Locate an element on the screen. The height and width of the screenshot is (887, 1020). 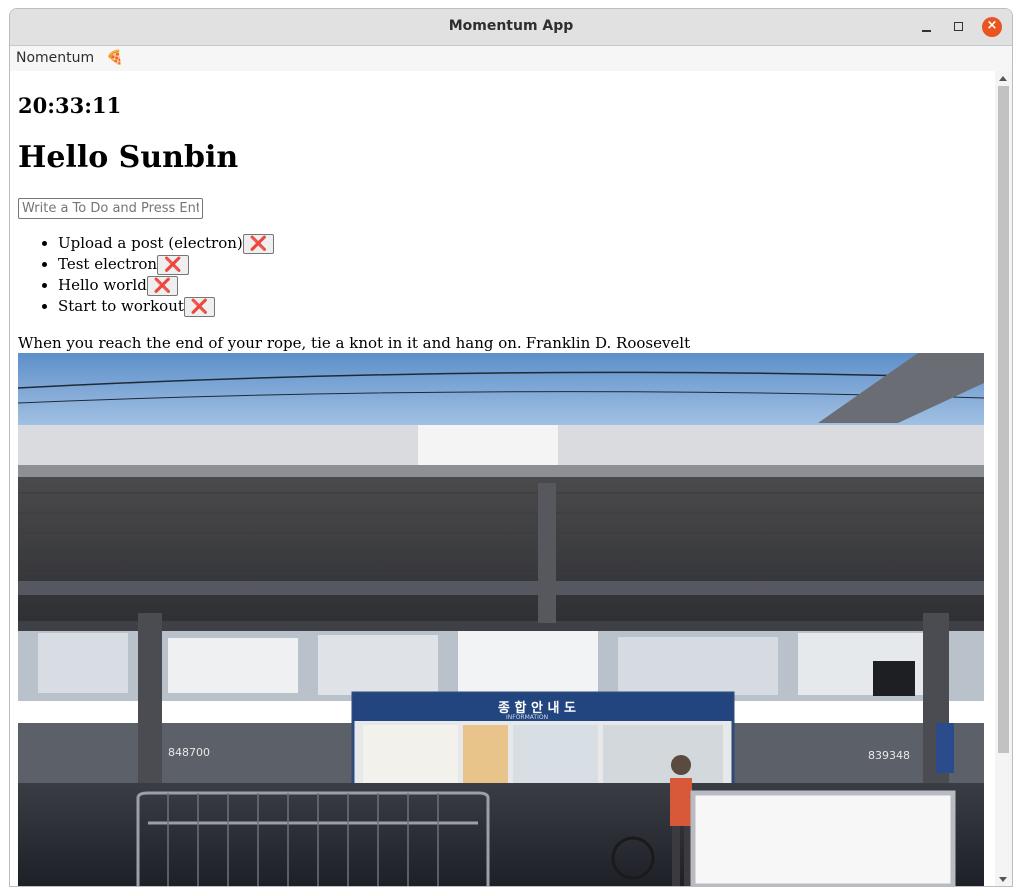
todo-item: Start to workout❌ is located at coordinates (166, 306).